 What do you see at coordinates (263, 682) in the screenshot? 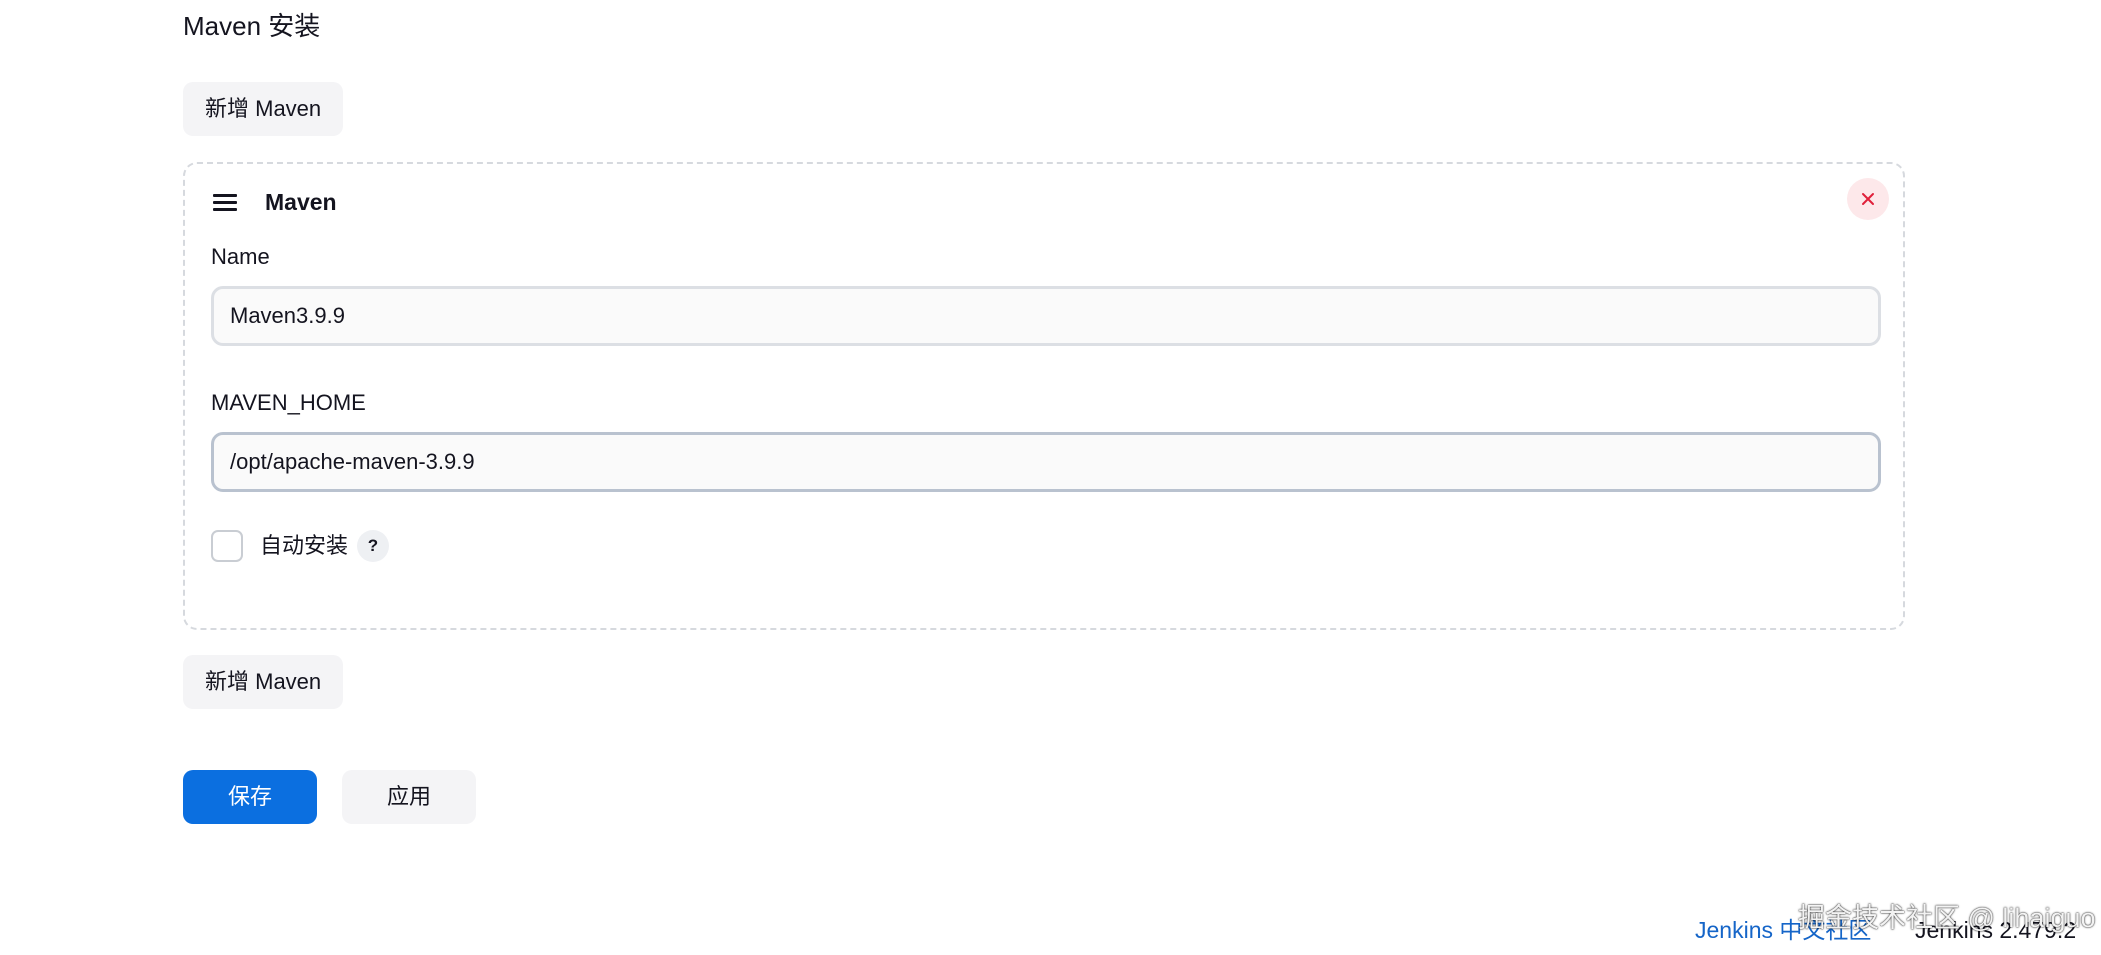
I see `add-maven-button-bottom: 新增 Maven` at bounding box center [263, 682].